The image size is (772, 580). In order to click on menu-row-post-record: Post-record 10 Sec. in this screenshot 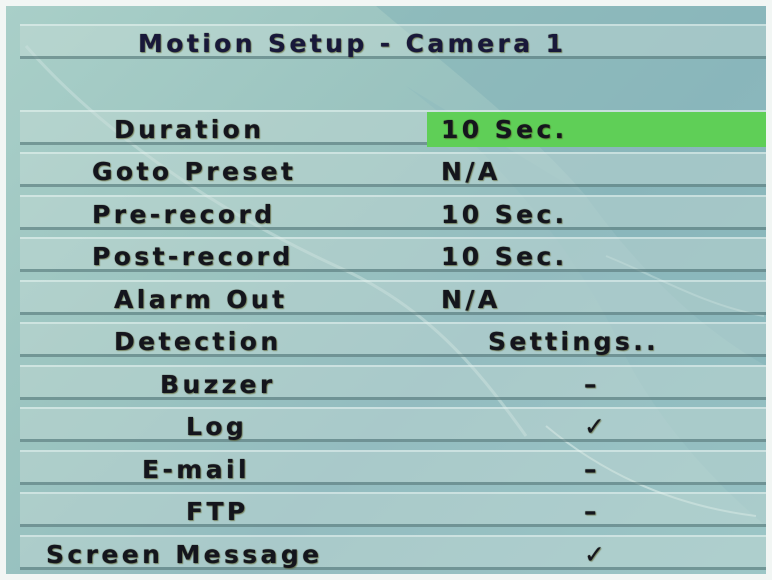, I will do `click(393, 254)`.